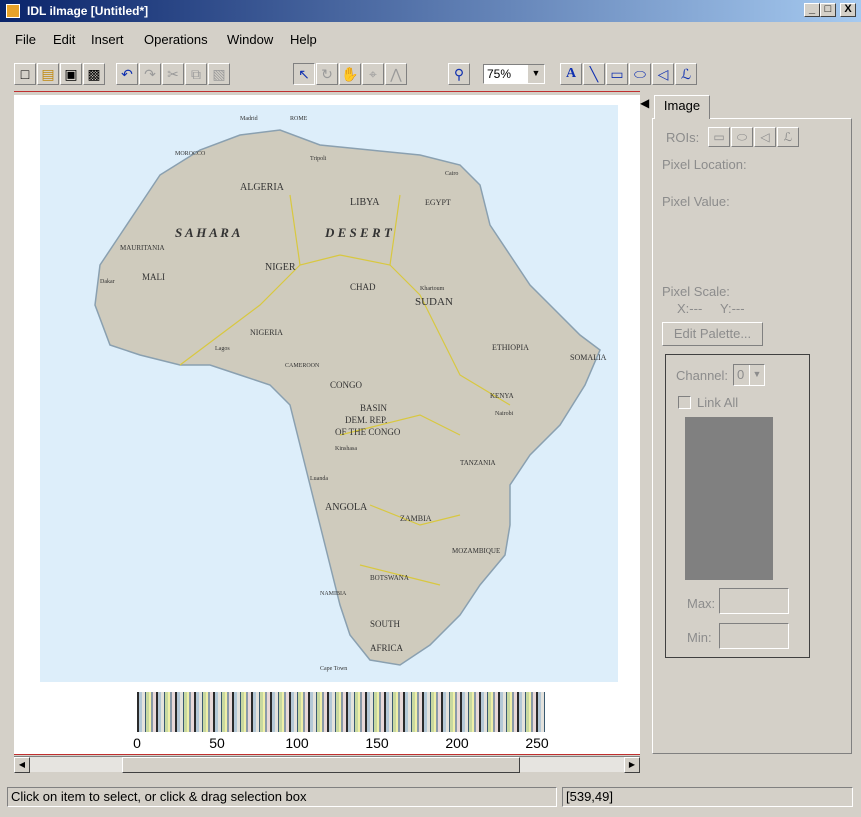 The image size is (861, 817). Describe the element at coordinates (848, 10) in the screenshot. I see `close-button: X` at that location.